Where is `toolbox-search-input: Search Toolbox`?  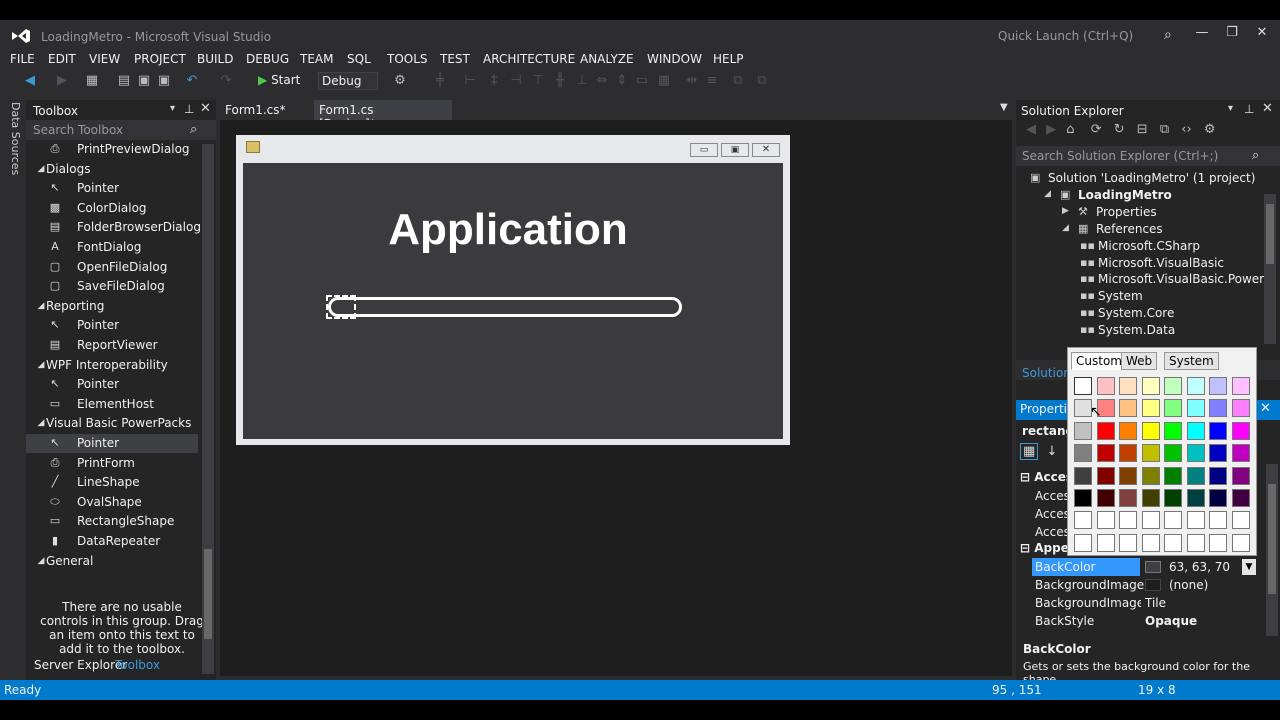
toolbox-search-input: Search Toolbox is located at coordinates (121, 130).